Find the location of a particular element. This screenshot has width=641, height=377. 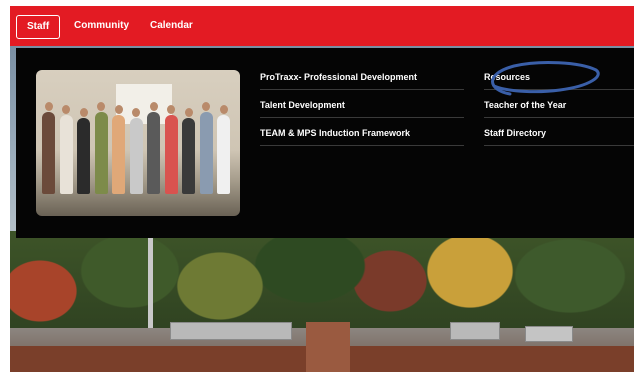

main-navigation-bar: Staff Community Calendar is located at coordinates (322, 26).